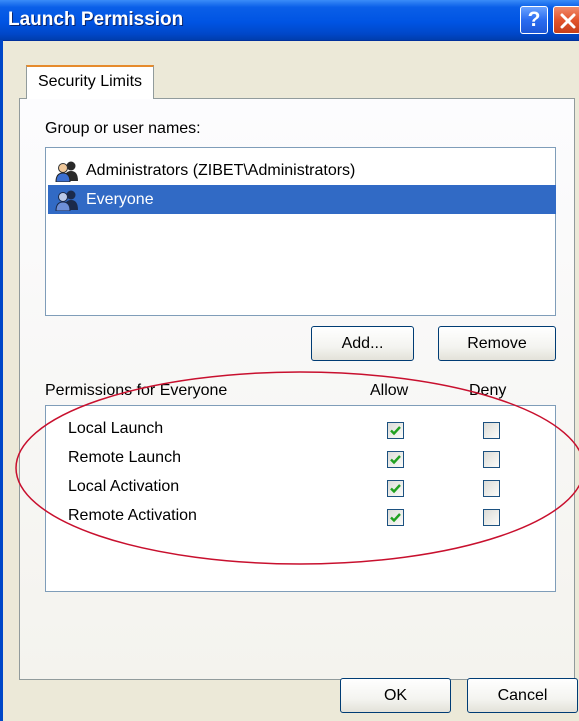 This screenshot has height=721, width=579. Describe the element at coordinates (96, 19) in the screenshot. I see `window-title: Launch Permission` at that location.